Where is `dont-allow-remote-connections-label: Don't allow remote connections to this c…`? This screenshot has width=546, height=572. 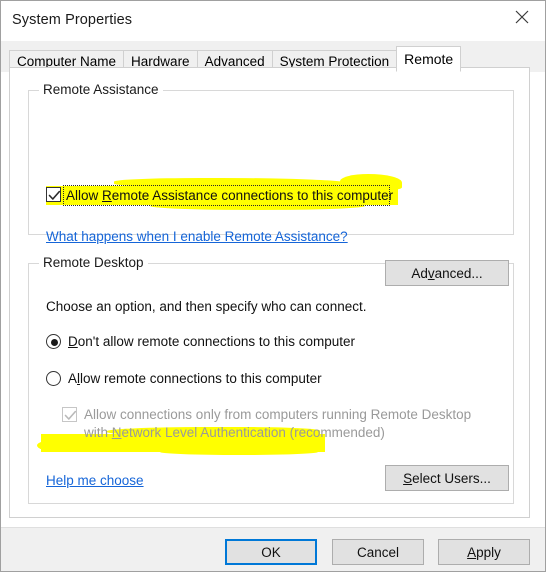 dont-allow-remote-connections-label: Don't allow remote connections to this c… is located at coordinates (211, 341).